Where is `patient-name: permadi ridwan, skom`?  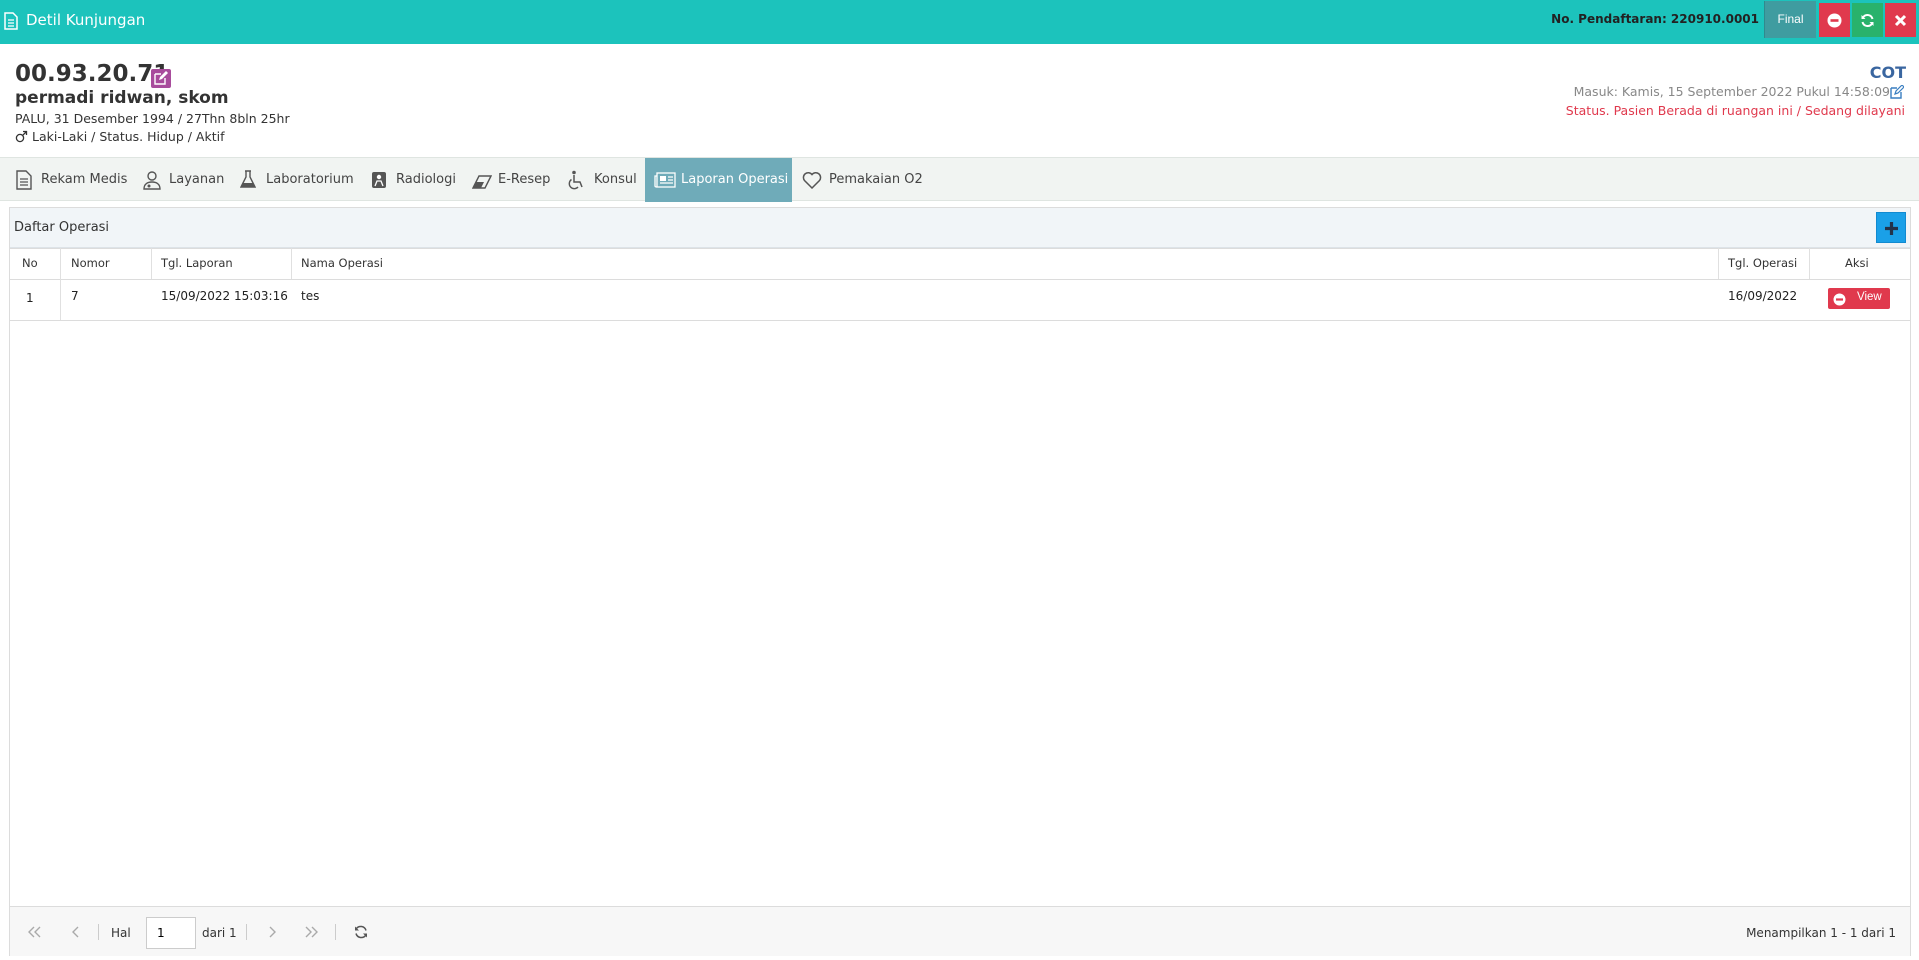 patient-name: permadi ridwan, skom is located at coordinates (122, 98).